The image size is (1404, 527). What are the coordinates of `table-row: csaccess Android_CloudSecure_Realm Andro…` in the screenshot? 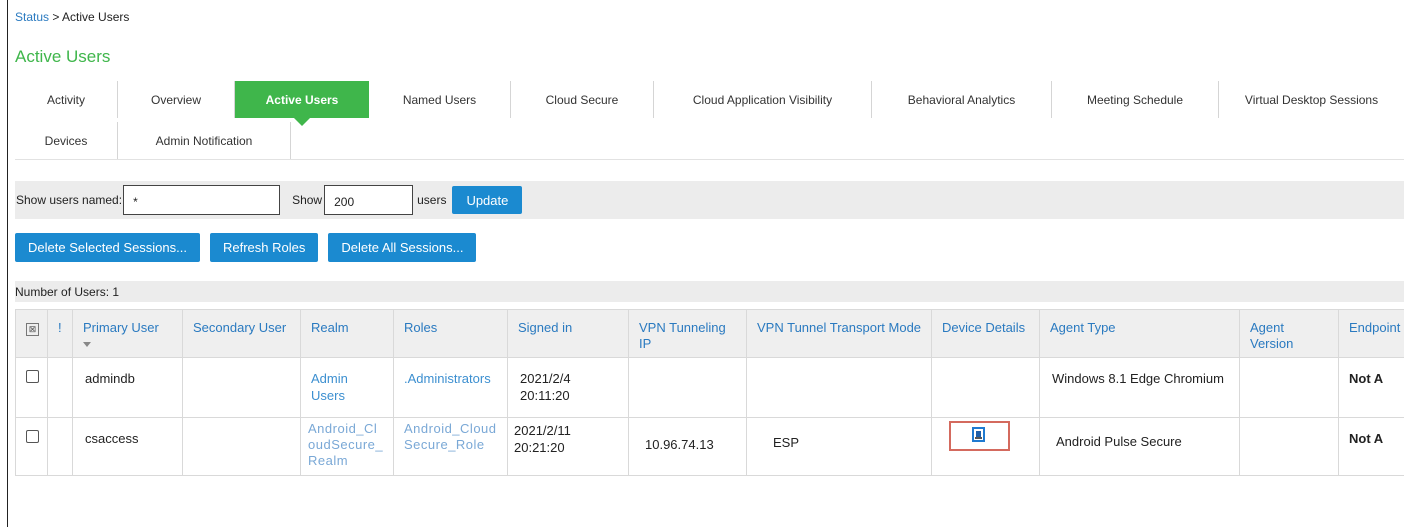 It's located at (709, 446).